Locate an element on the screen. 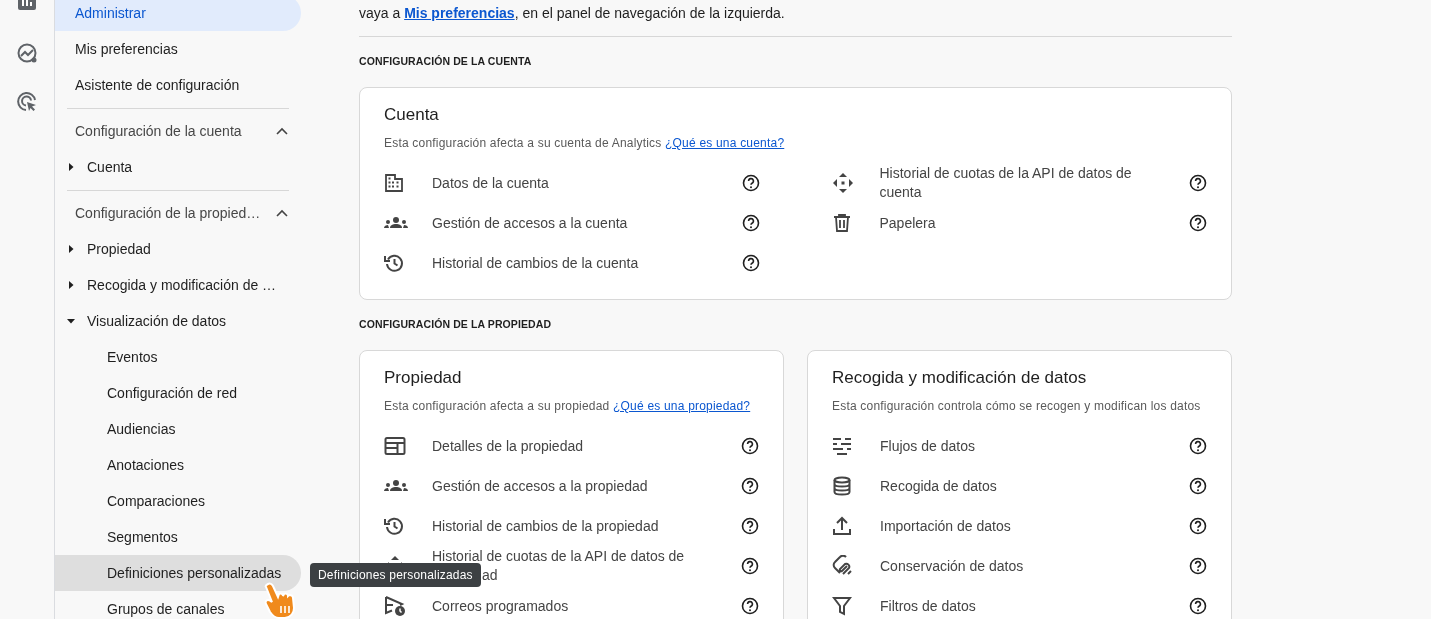  sidebar-item: Administrar is located at coordinates (178, 15).